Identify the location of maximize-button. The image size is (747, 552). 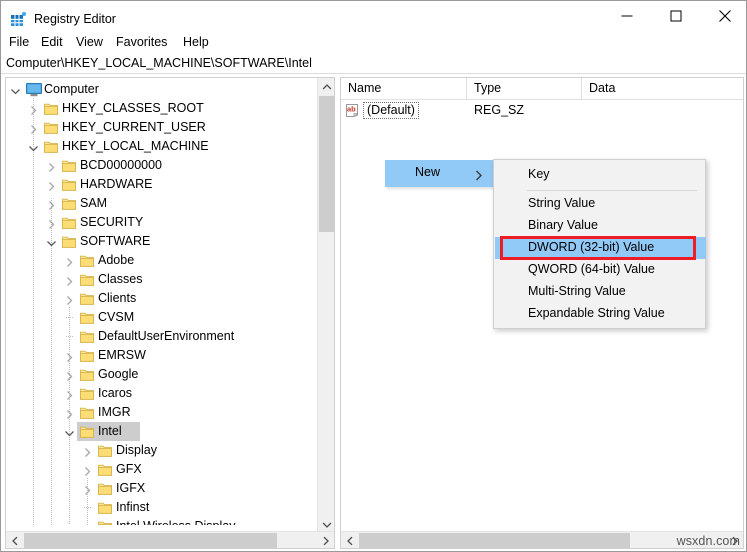
(676, 16).